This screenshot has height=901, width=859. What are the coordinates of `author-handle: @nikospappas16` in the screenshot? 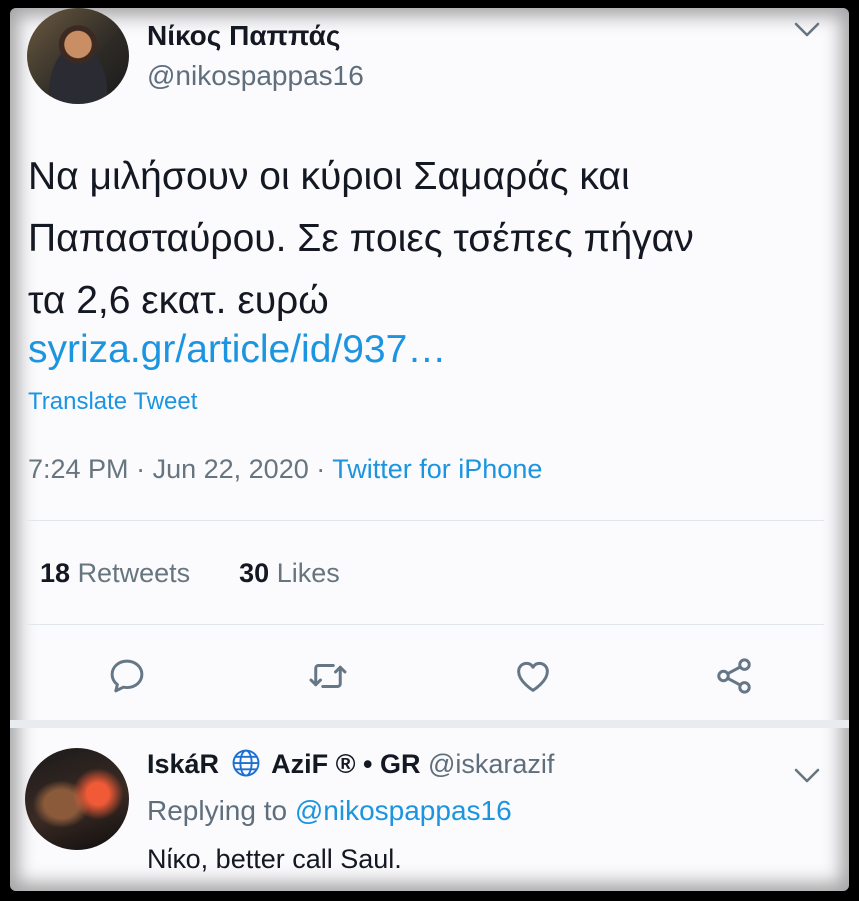 It's located at (255, 76).